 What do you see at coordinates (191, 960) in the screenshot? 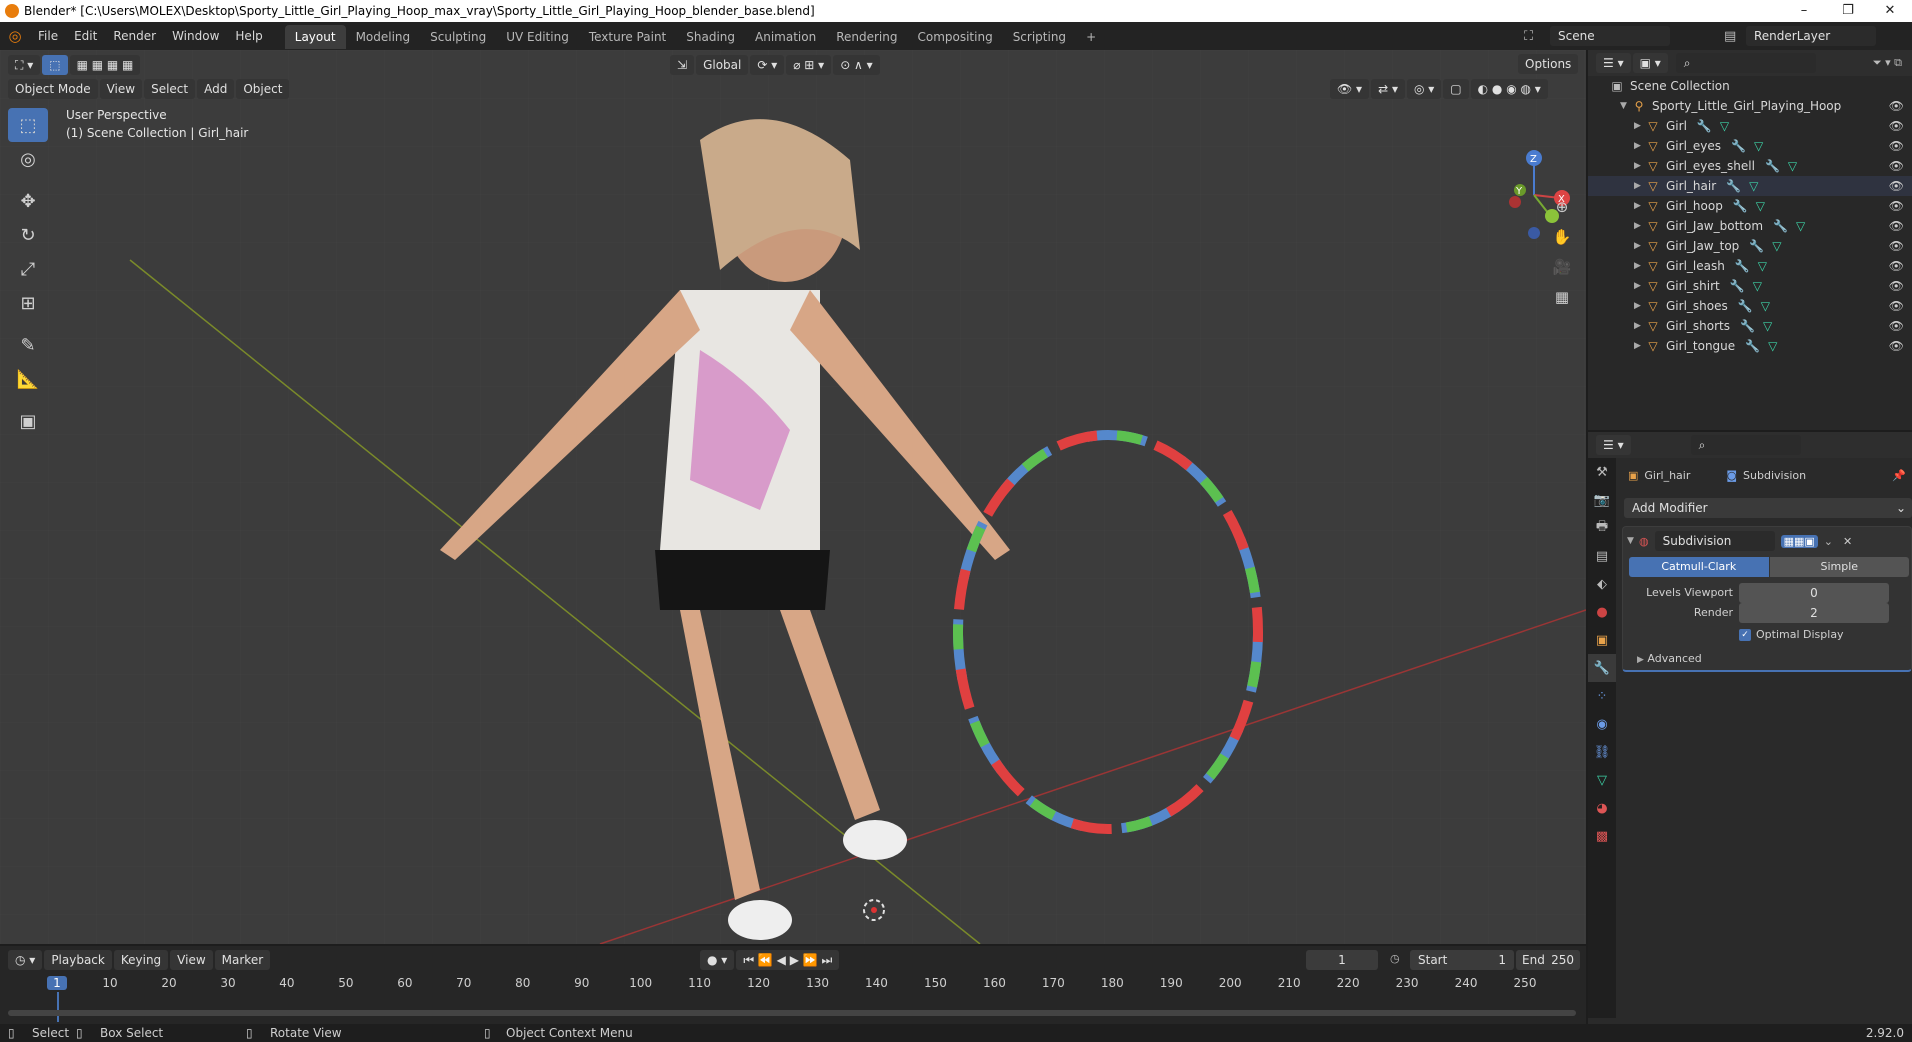
I see `timeline-view-menu: View` at bounding box center [191, 960].